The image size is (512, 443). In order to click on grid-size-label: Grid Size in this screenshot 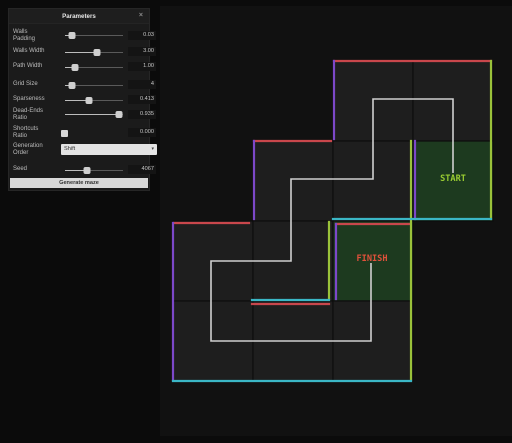, I will do `click(25, 84)`.